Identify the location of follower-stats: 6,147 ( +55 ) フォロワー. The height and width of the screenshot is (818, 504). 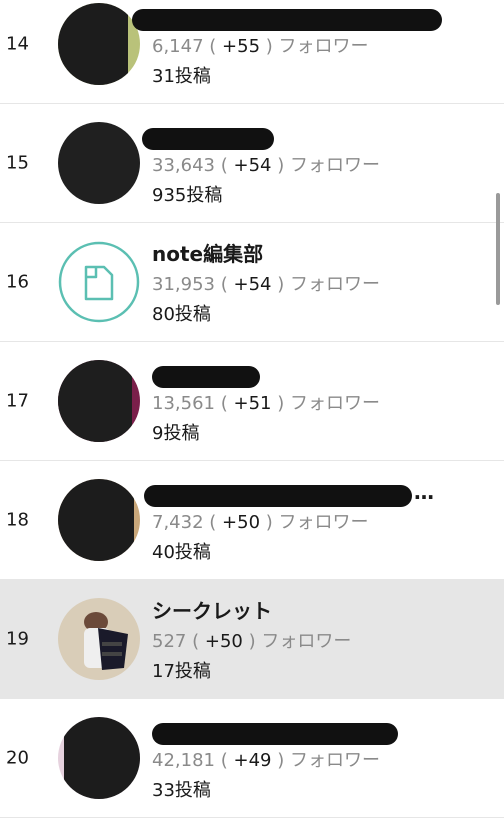
(260, 46).